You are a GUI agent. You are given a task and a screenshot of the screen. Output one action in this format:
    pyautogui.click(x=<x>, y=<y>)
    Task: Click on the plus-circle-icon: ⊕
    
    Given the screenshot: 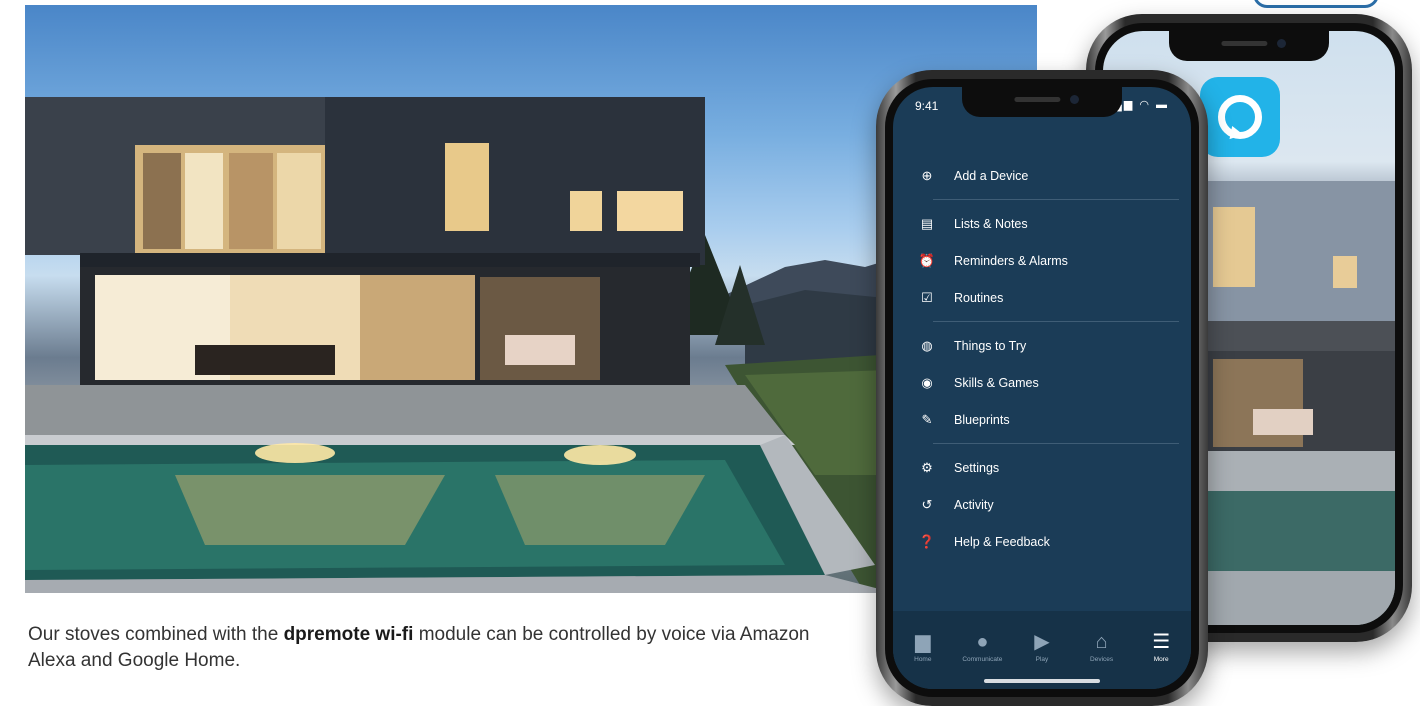 What is the action you would take?
    pyautogui.click(x=927, y=175)
    